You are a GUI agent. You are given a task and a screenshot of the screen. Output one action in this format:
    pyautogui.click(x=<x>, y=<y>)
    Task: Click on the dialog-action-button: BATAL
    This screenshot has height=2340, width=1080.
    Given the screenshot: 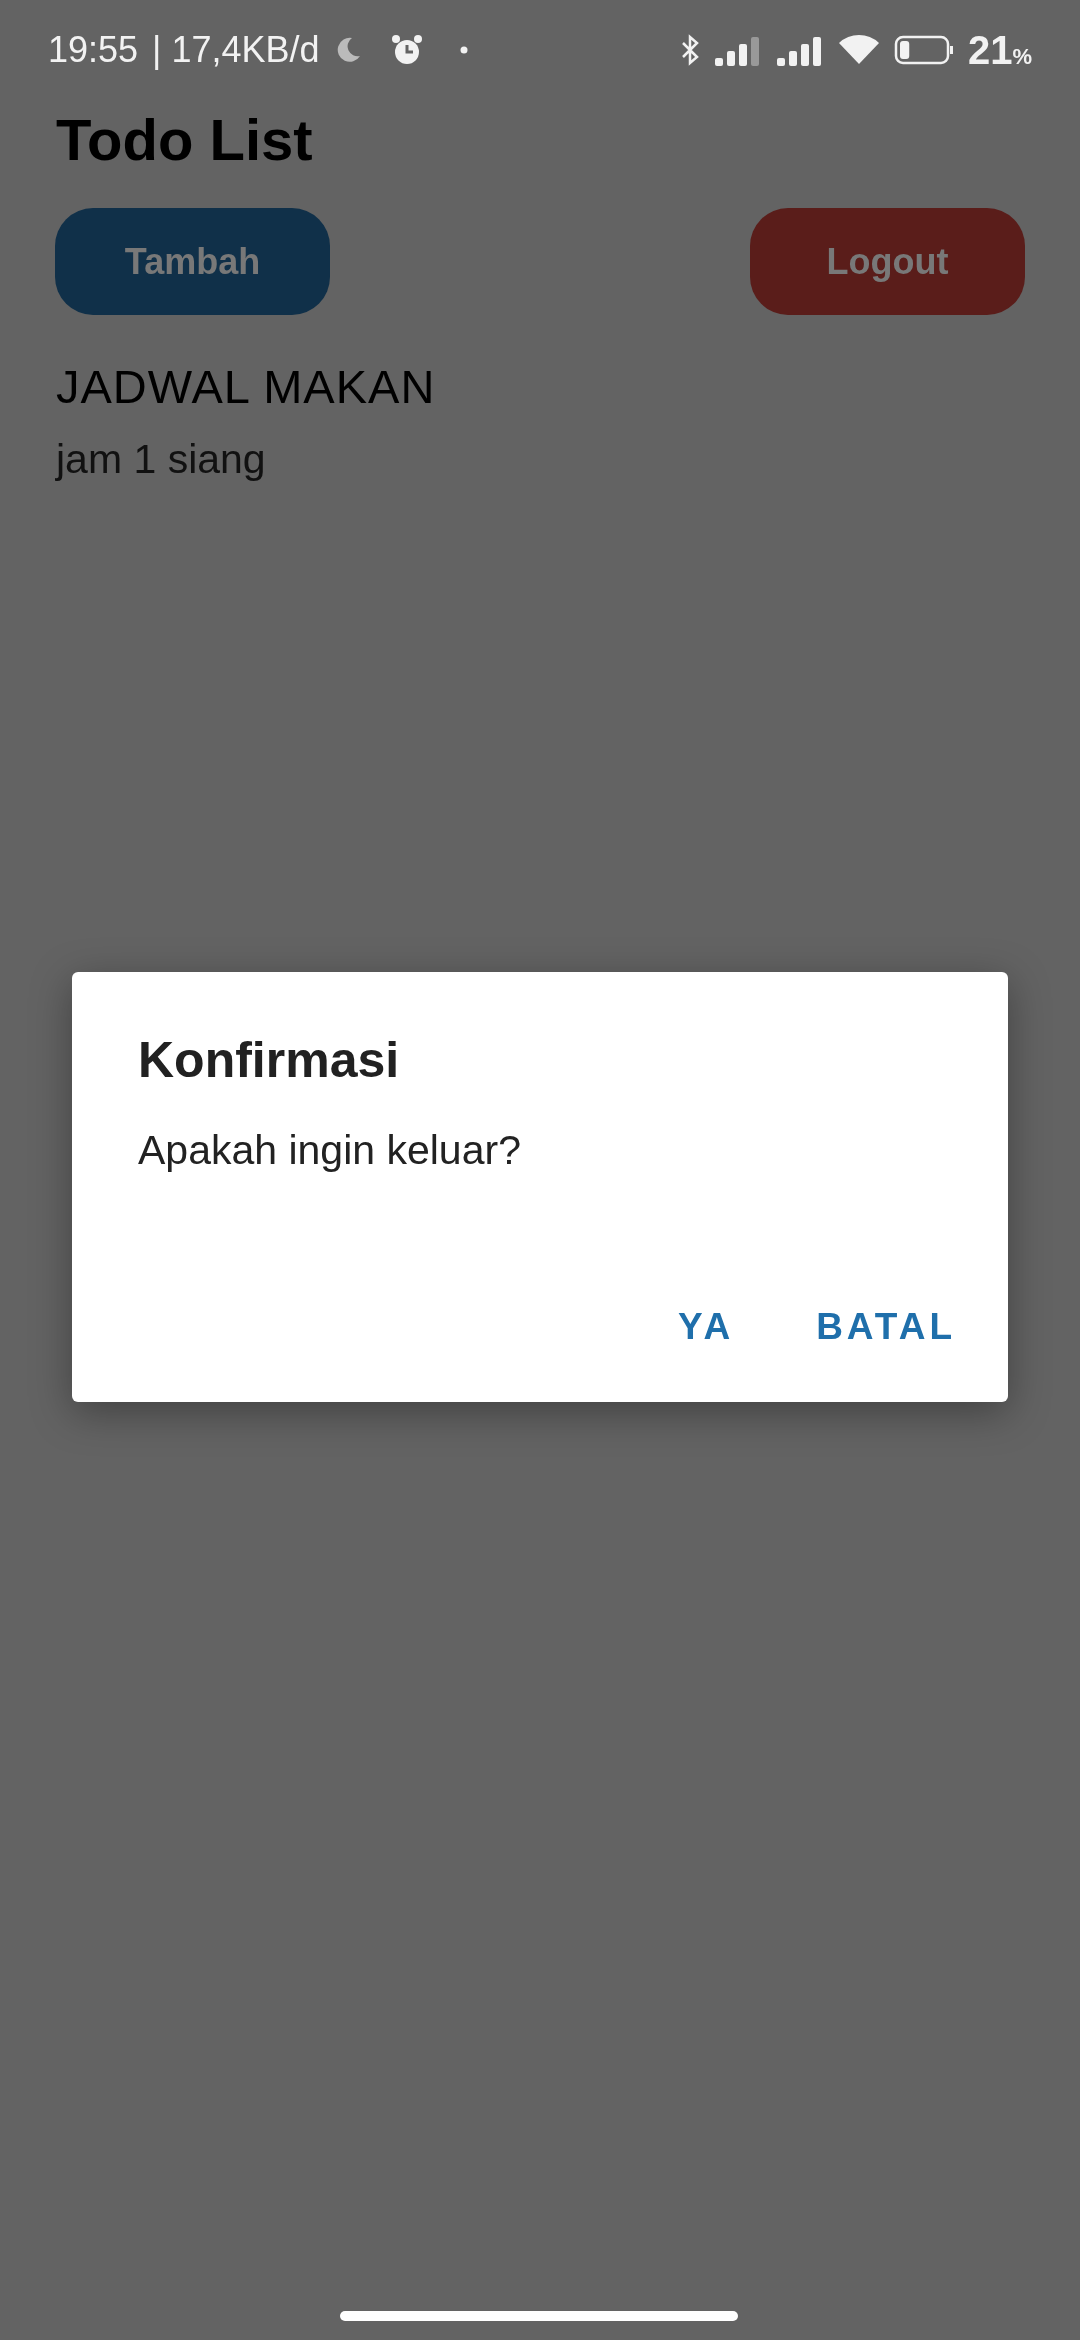 What is the action you would take?
    pyautogui.click(x=886, y=1327)
    